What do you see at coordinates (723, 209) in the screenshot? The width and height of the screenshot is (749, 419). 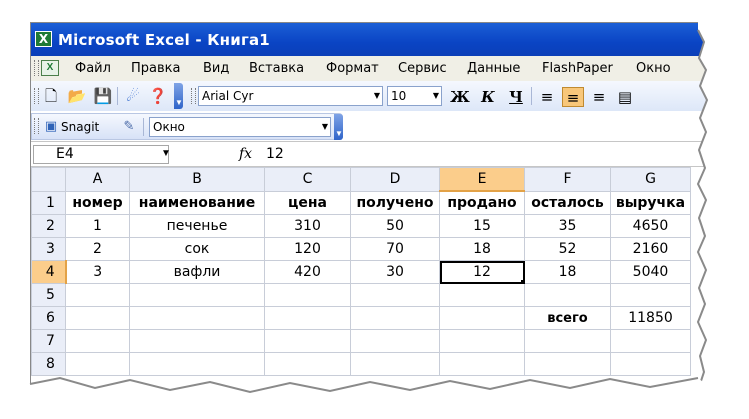 I see `torn-edge-right` at bounding box center [723, 209].